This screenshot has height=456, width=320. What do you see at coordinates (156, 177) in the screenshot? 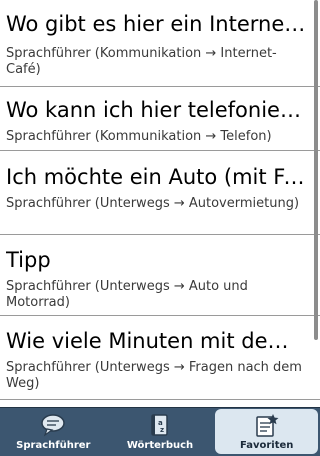
I see `phrase-text: Ich möchte ein Auto (mit Fahrer) mieten.` at bounding box center [156, 177].